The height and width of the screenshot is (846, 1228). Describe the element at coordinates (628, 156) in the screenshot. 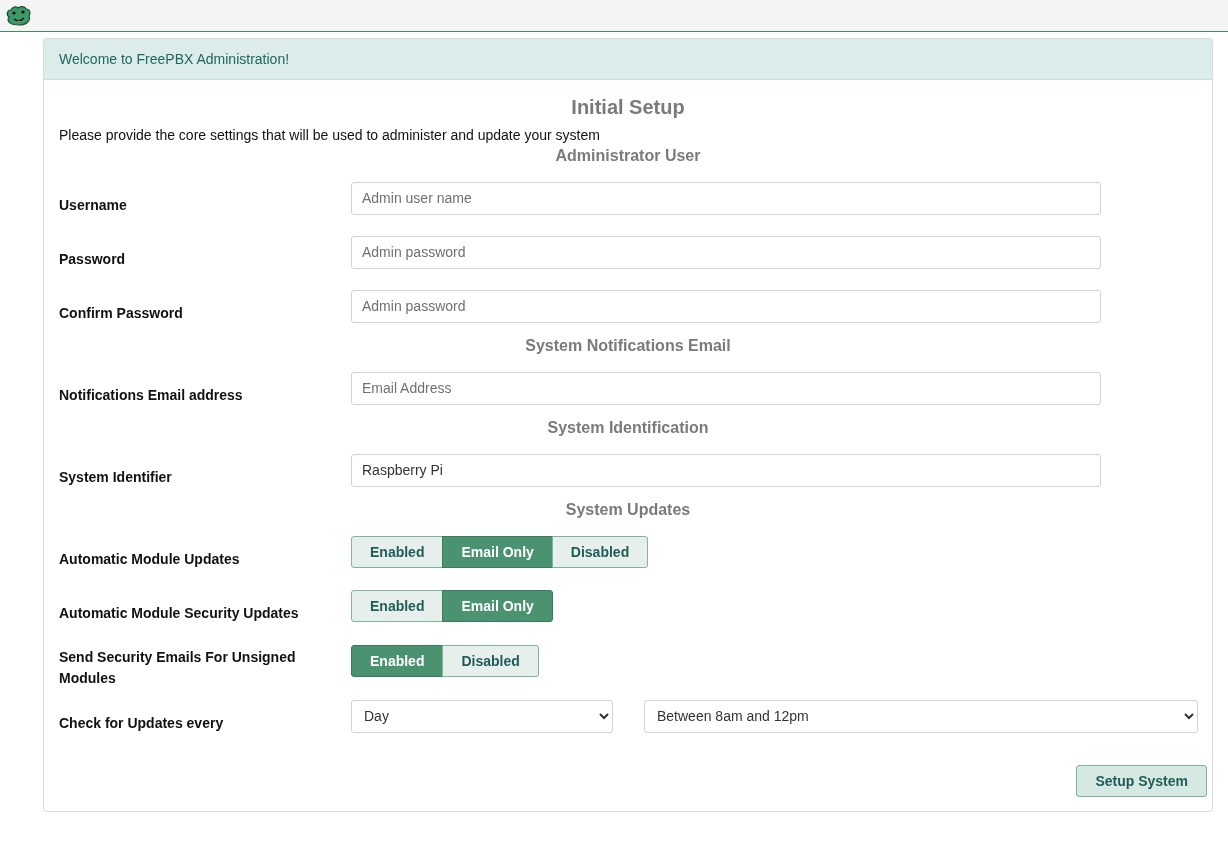

I see `section-heading: Administrator User` at that location.